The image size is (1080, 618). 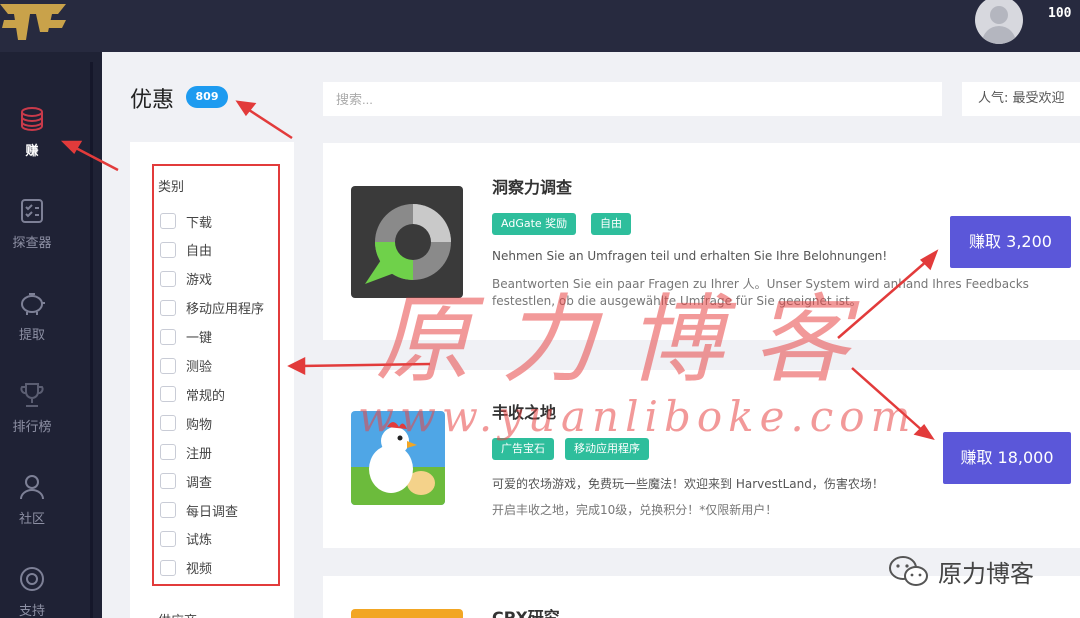 What do you see at coordinates (1060, 13) in the screenshot?
I see `balance-value: 100` at bounding box center [1060, 13].